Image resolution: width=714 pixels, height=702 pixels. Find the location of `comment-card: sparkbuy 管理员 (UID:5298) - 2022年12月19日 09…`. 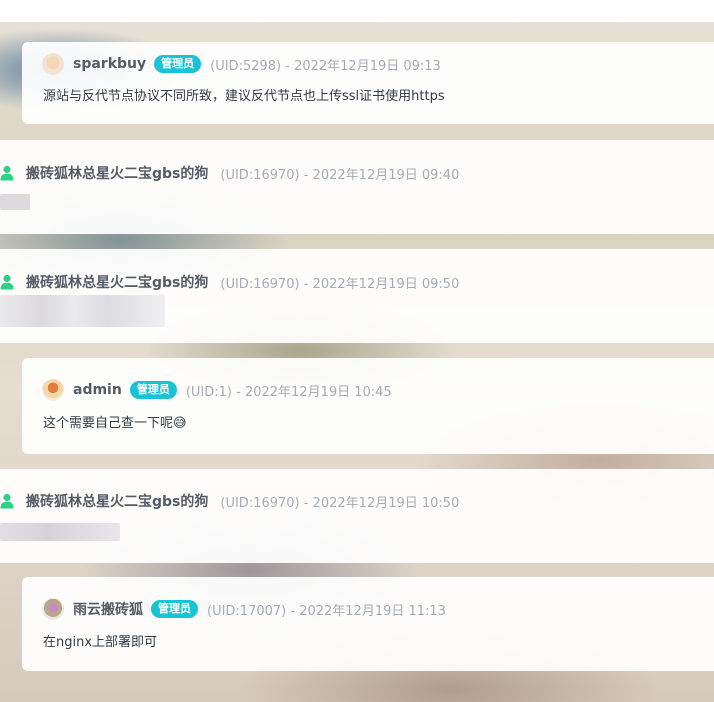

comment-card: sparkbuy 管理员 (UID:5298) - 2022年12月19日 09… is located at coordinates (368, 83).